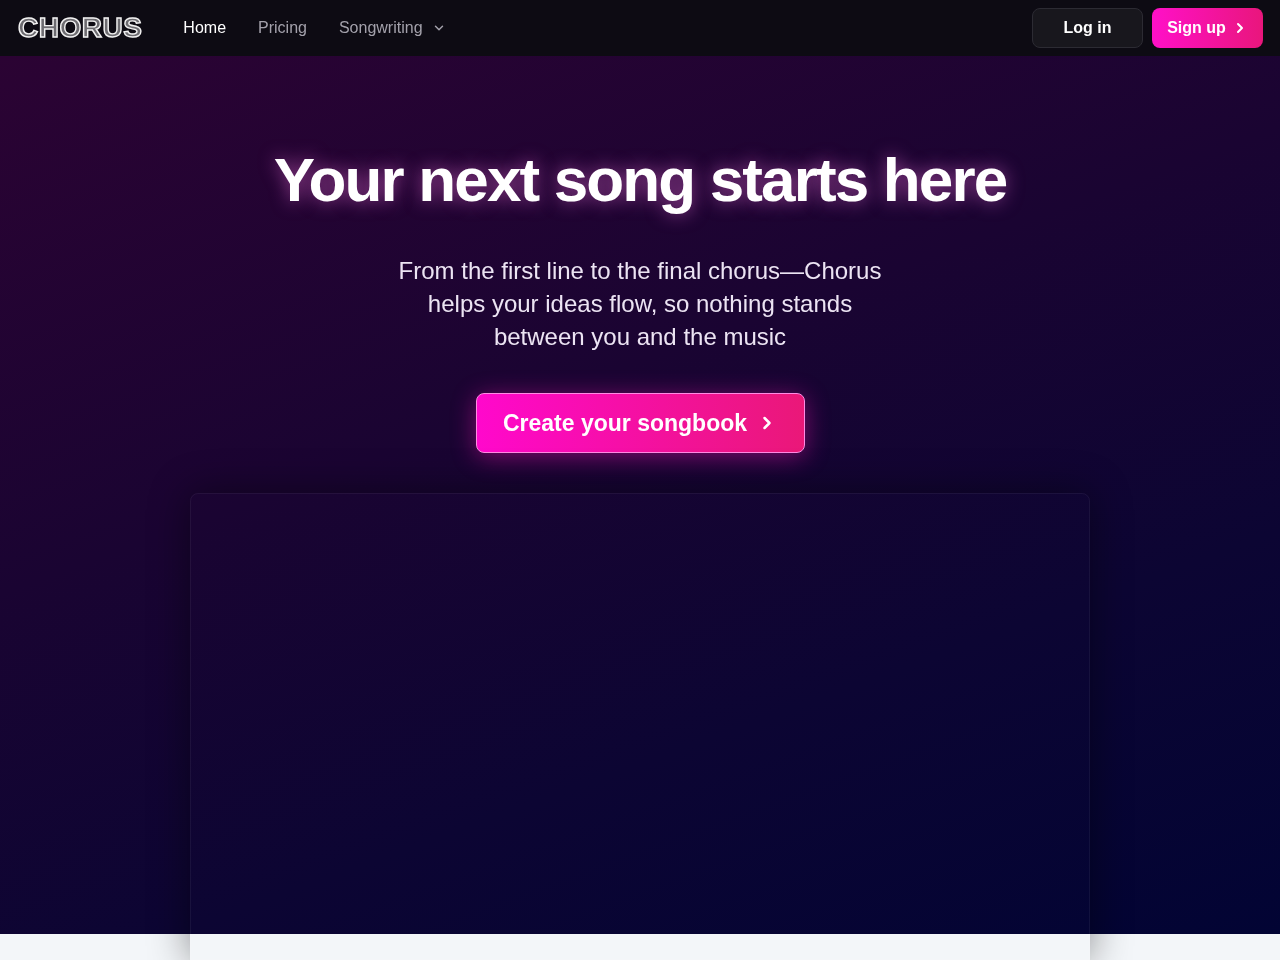 This screenshot has width=1280, height=960. Describe the element at coordinates (80, 28) in the screenshot. I see `chorus-logo: CHORUS` at that location.